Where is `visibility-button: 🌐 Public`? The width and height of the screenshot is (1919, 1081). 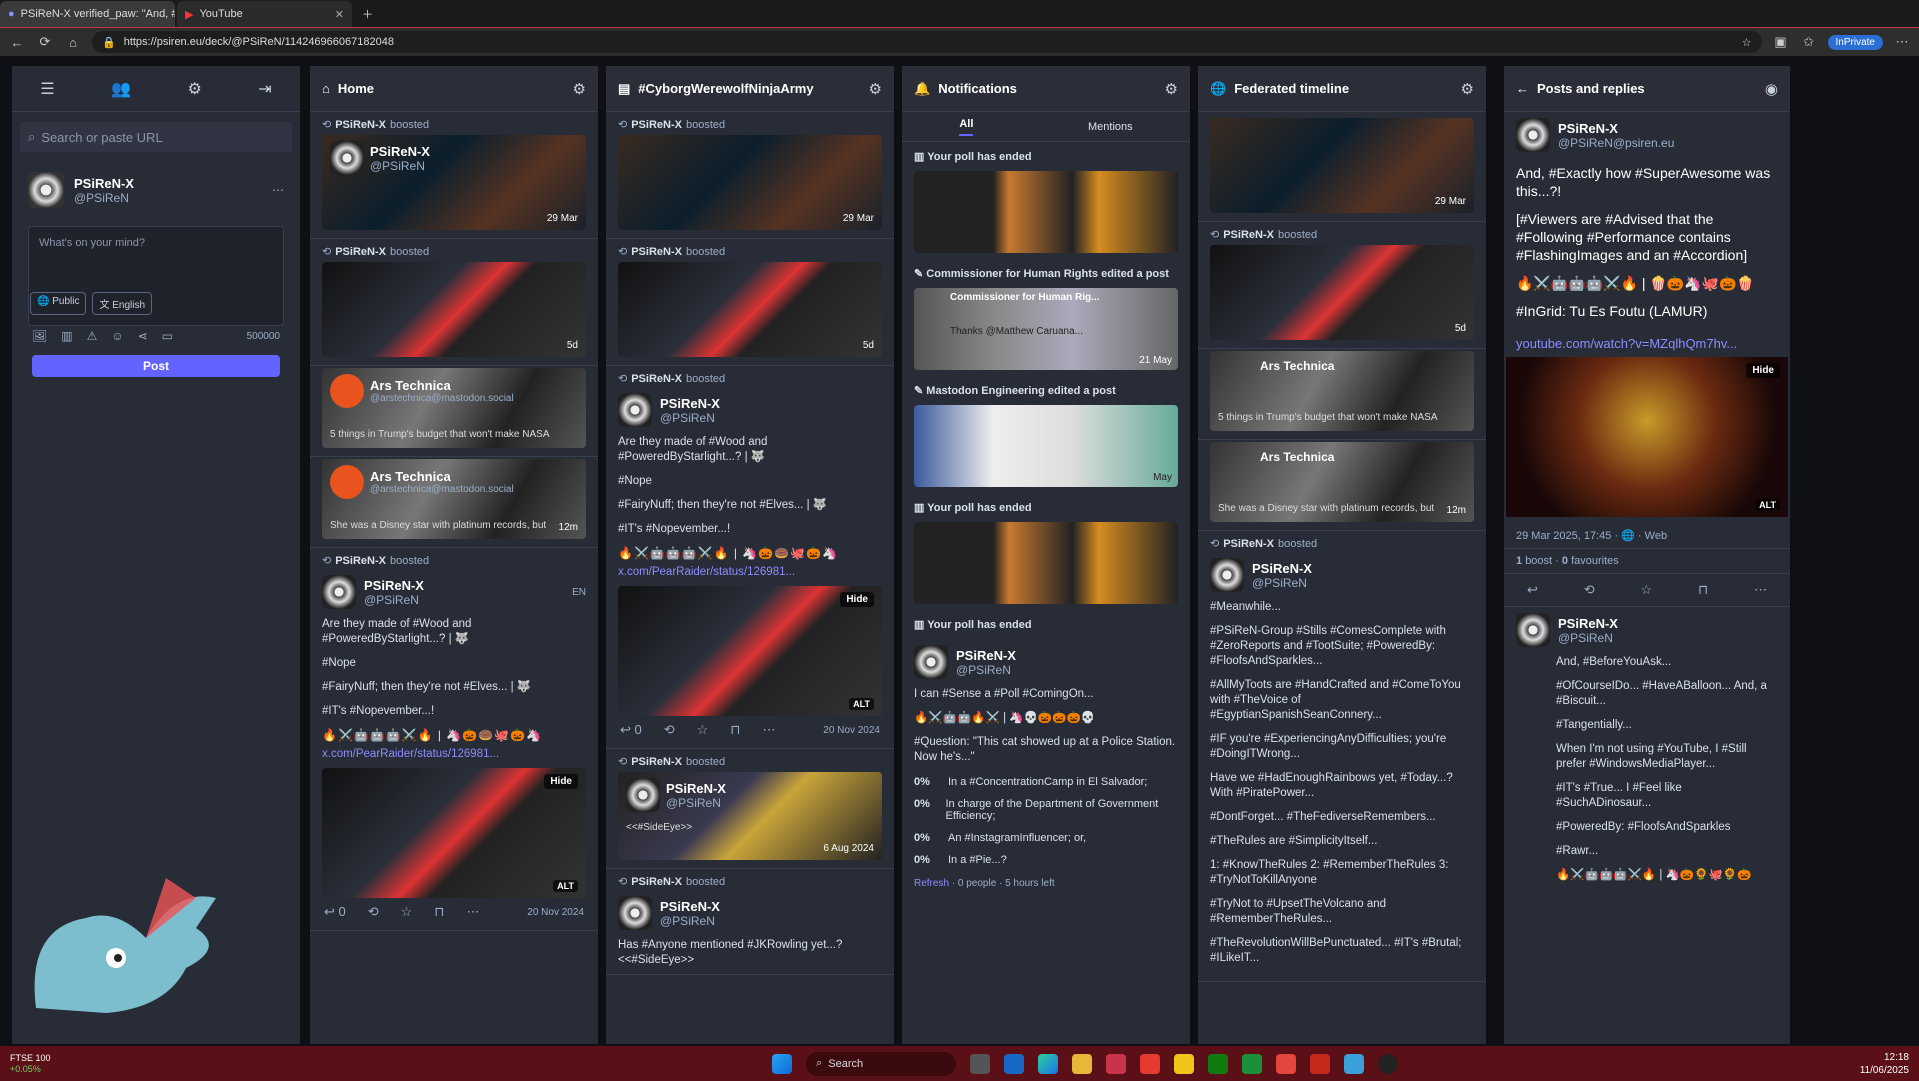
visibility-button: 🌐 Public is located at coordinates (58, 303).